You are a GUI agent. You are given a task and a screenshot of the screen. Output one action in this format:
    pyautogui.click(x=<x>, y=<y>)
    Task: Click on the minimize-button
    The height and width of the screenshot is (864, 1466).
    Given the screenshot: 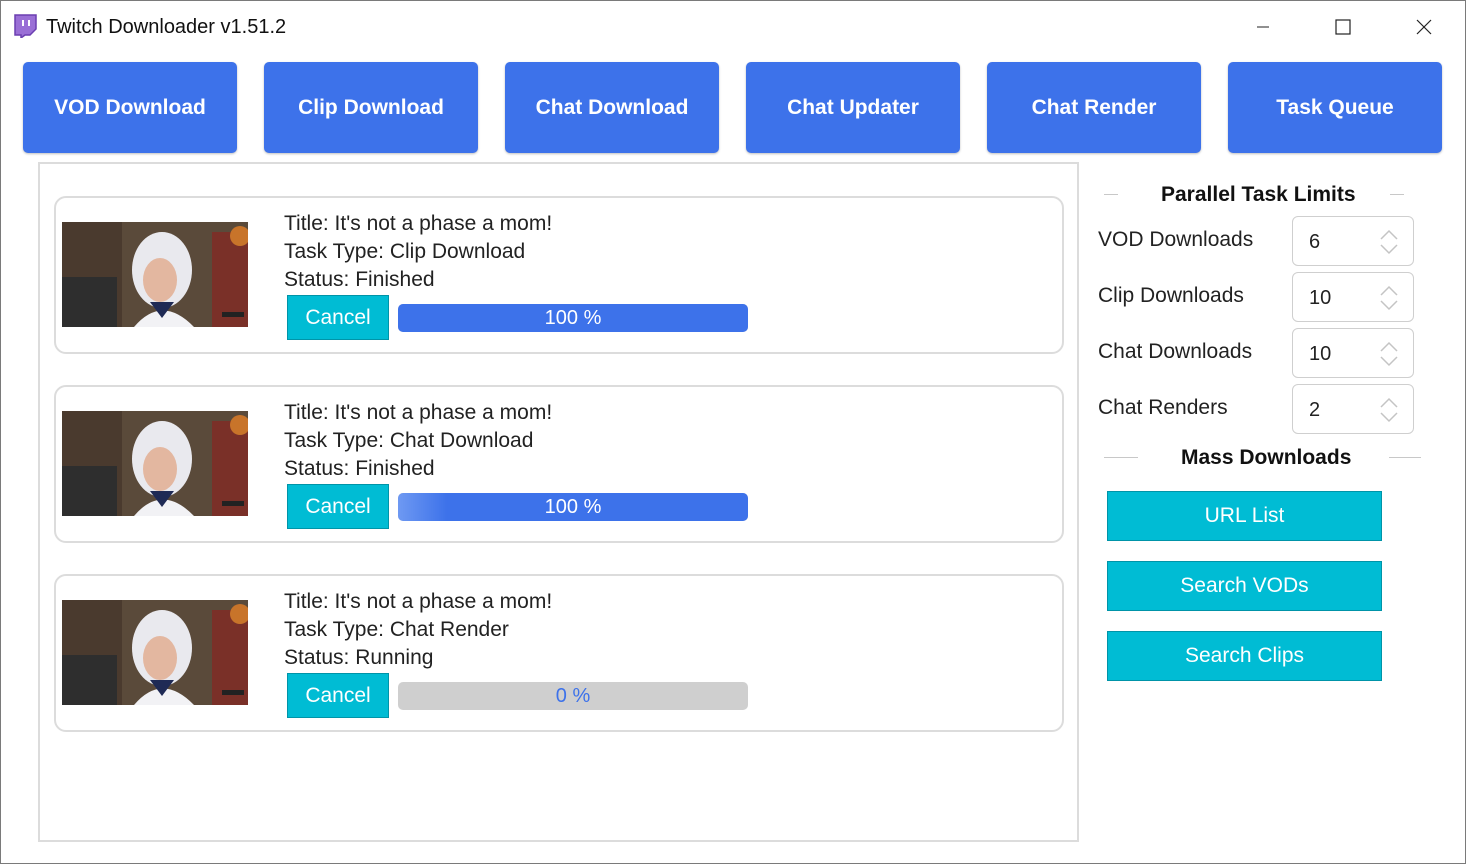 What is the action you would take?
    pyautogui.click(x=1263, y=27)
    